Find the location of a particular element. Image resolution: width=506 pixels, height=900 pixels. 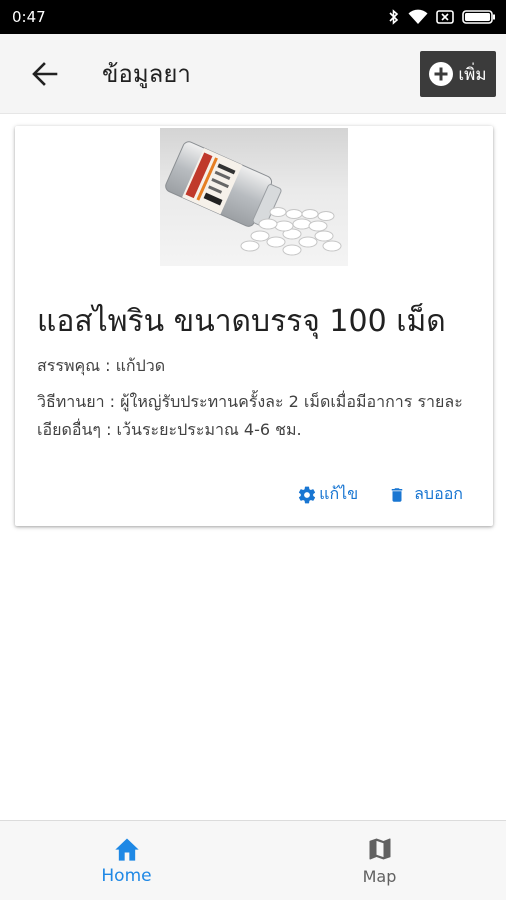

bottom-navigation: Home Map is located at coordinates (253, 860).